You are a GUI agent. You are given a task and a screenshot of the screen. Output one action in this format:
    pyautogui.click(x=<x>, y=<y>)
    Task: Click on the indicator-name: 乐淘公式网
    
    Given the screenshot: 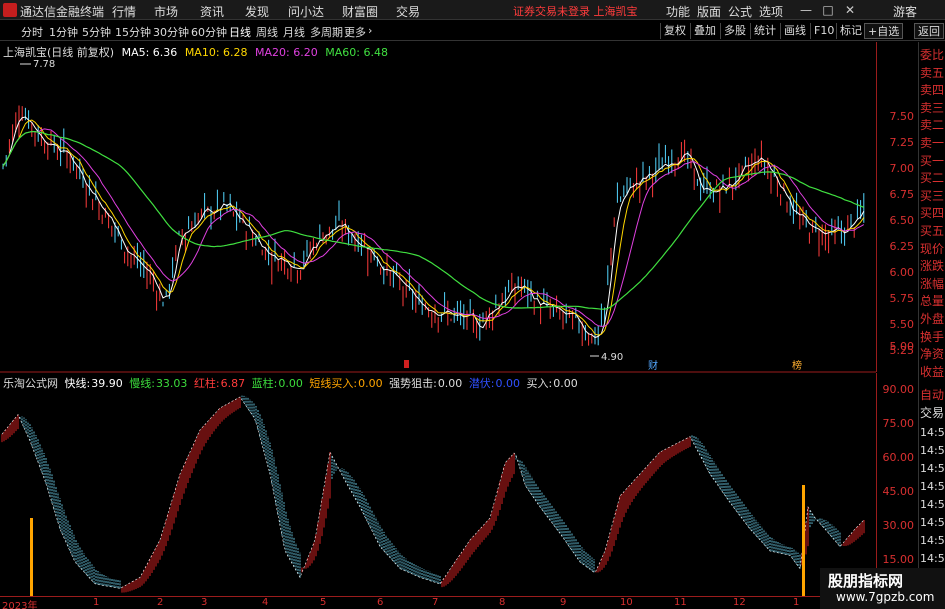 What is the action you would take?
    pyautogui.click(x=30, y=383)
    